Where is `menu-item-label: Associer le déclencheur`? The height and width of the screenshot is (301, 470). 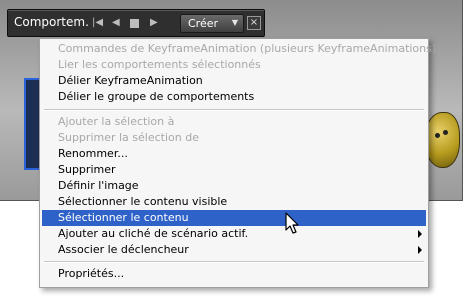 menu-item-label: Associer le déclencheur is located at coordinates (123, 249).